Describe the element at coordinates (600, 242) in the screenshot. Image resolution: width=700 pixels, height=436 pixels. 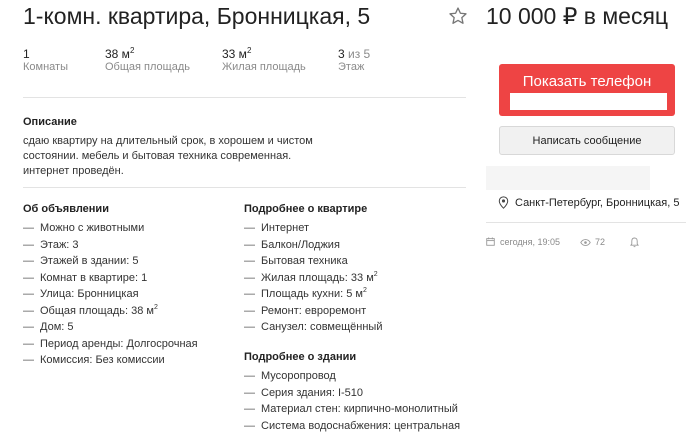
I see `views-count: 72` at that location.